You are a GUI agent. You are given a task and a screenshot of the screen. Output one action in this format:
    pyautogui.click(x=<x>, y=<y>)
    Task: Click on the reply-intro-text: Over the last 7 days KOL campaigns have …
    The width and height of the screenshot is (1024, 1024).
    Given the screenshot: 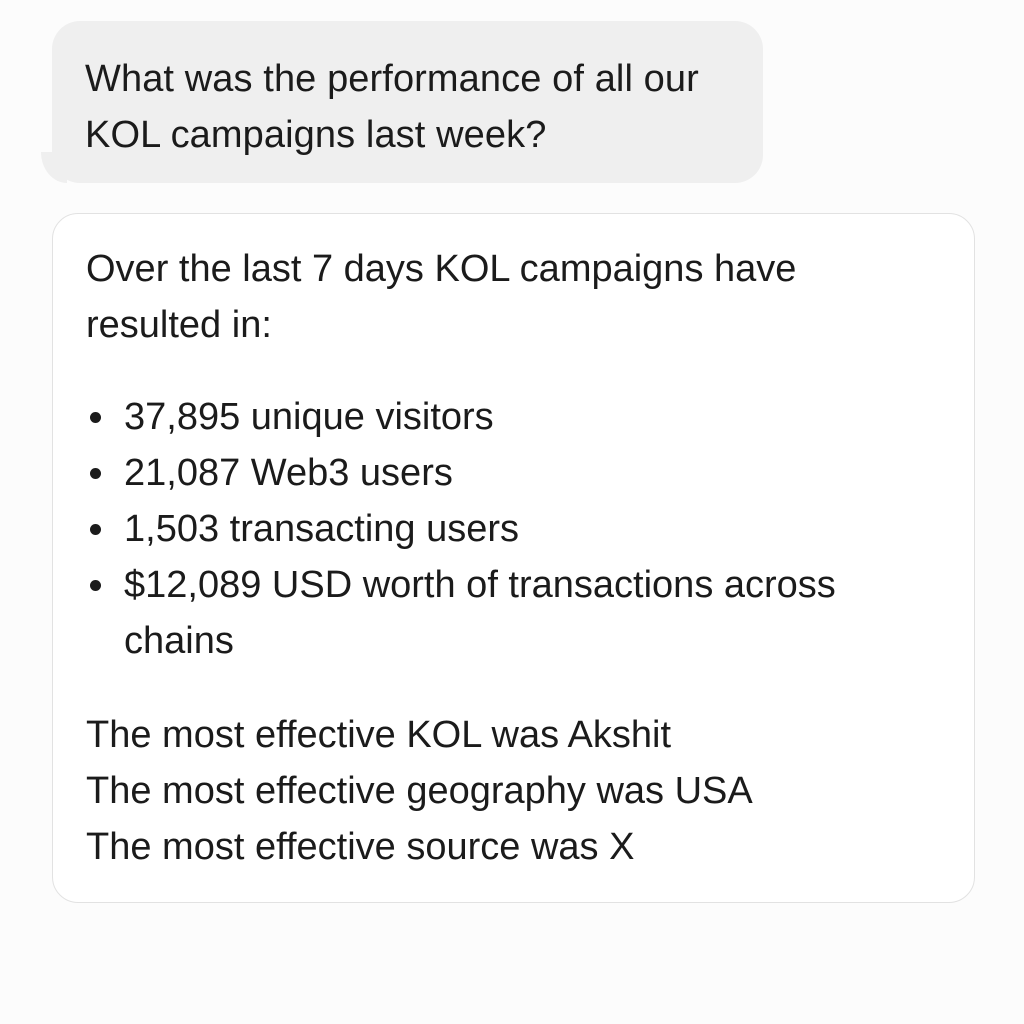 What is the action you would take?
    pyautogui.click(x=441, y=297)
    